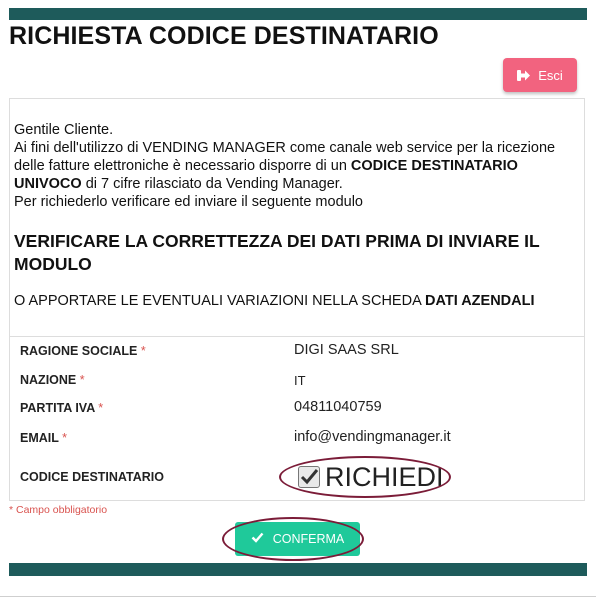  What do you see at coordinates (44, 438) in the screenshot?
I see `label-email: EMAIL *` at bounding box center [44, 438].